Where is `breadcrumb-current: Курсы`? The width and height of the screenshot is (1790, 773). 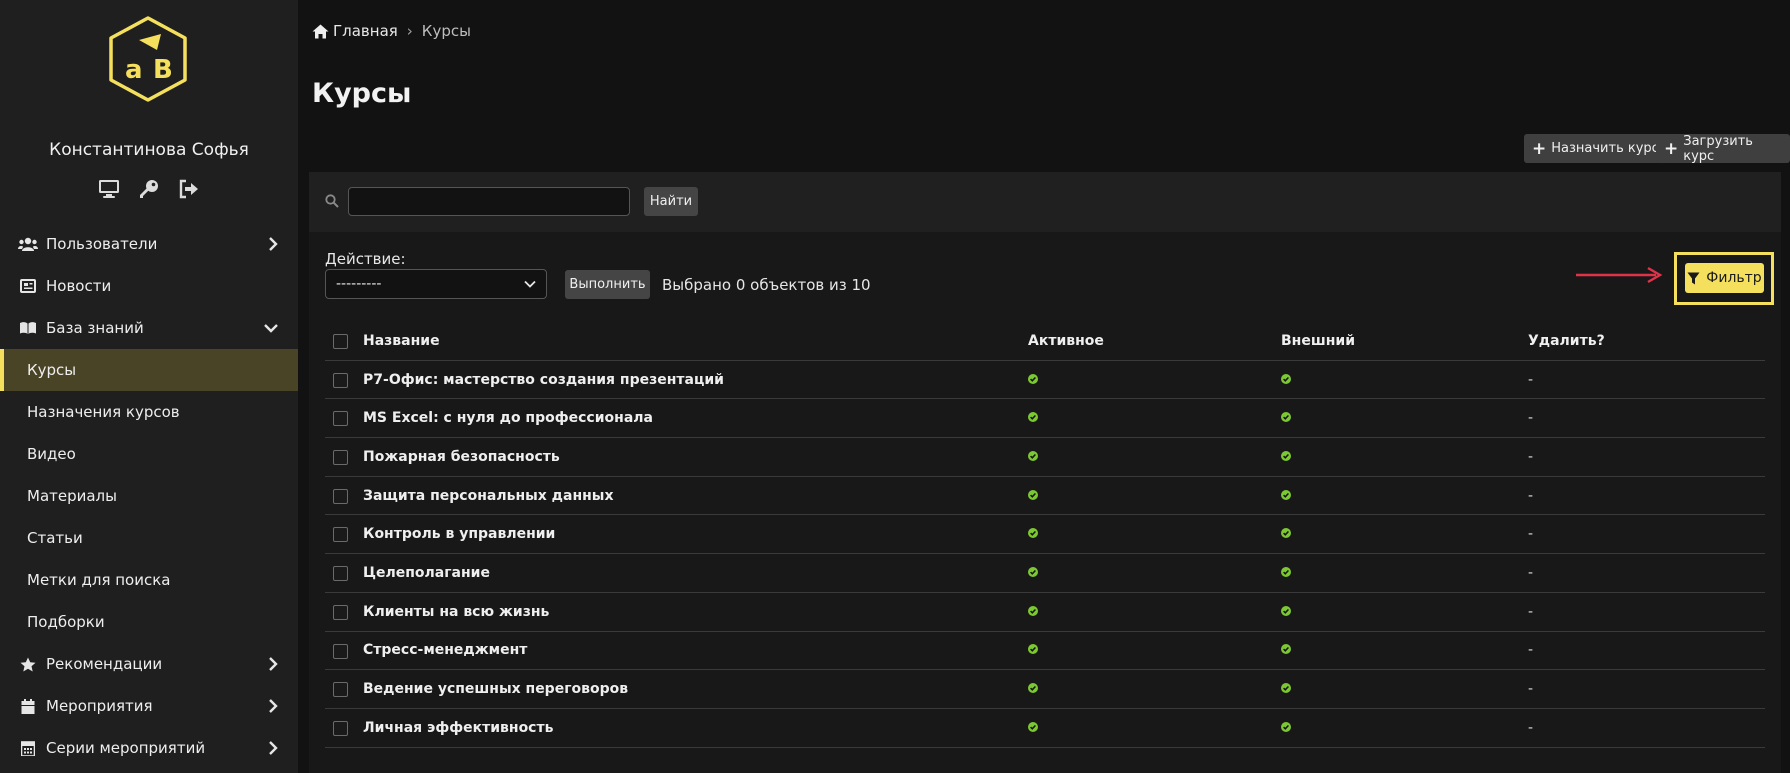 breadcrumb-current: Курсы is located at coordinates (446, 31).